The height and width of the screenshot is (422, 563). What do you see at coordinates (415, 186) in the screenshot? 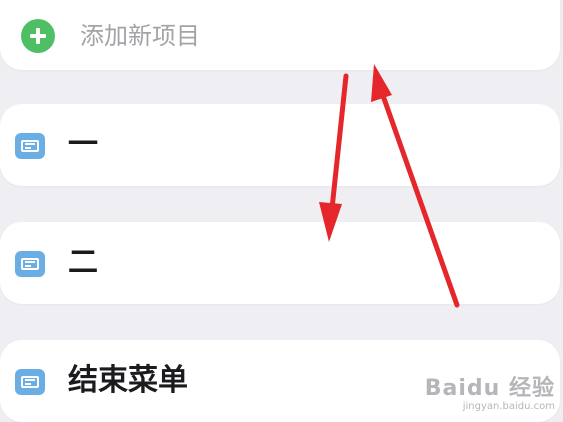
I see `up-arrow-annotation` at bounding box center [415, 186].